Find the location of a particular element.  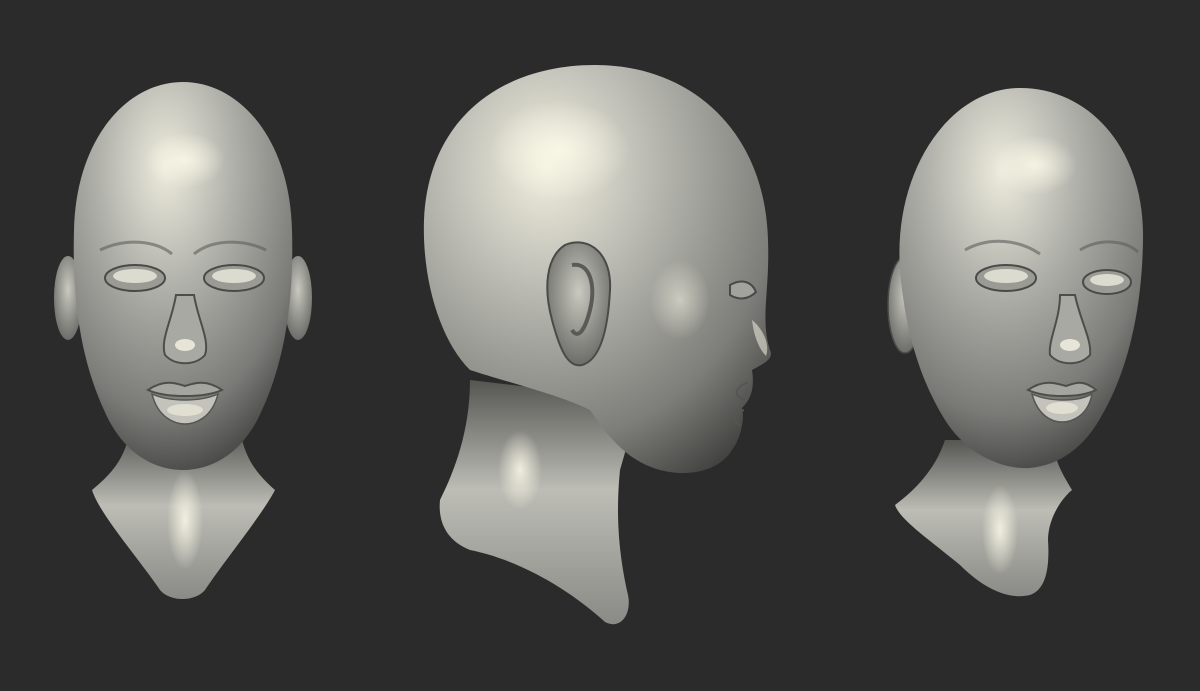

cranium-highlight is located at coordinates (560, 150).